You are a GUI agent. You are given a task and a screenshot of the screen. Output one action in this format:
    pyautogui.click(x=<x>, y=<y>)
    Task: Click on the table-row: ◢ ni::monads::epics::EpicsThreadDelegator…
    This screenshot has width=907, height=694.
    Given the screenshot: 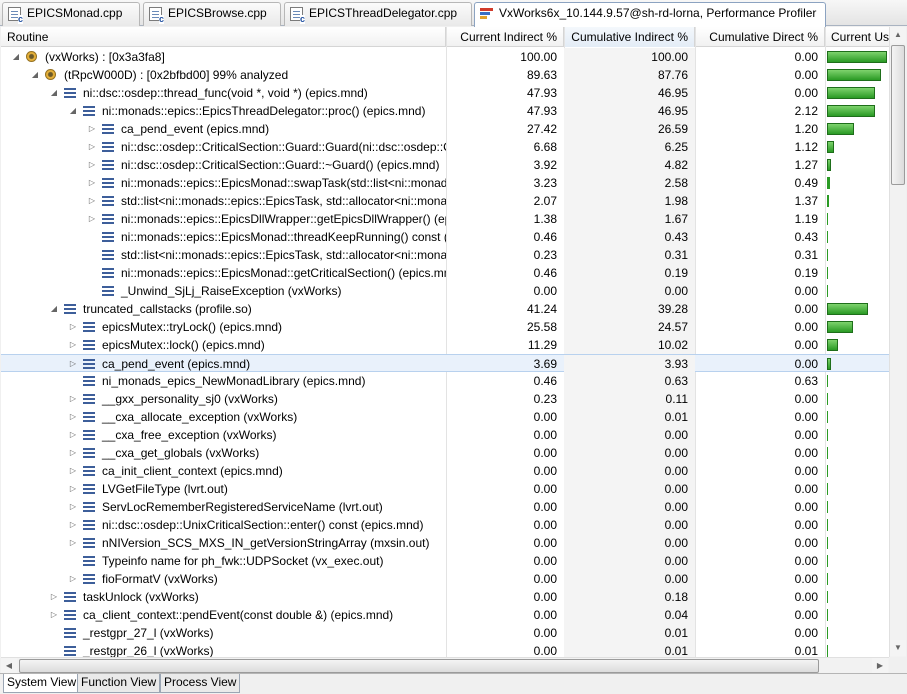 What is the action you would take?
    pyautogui.click(x=445, y=111)
    